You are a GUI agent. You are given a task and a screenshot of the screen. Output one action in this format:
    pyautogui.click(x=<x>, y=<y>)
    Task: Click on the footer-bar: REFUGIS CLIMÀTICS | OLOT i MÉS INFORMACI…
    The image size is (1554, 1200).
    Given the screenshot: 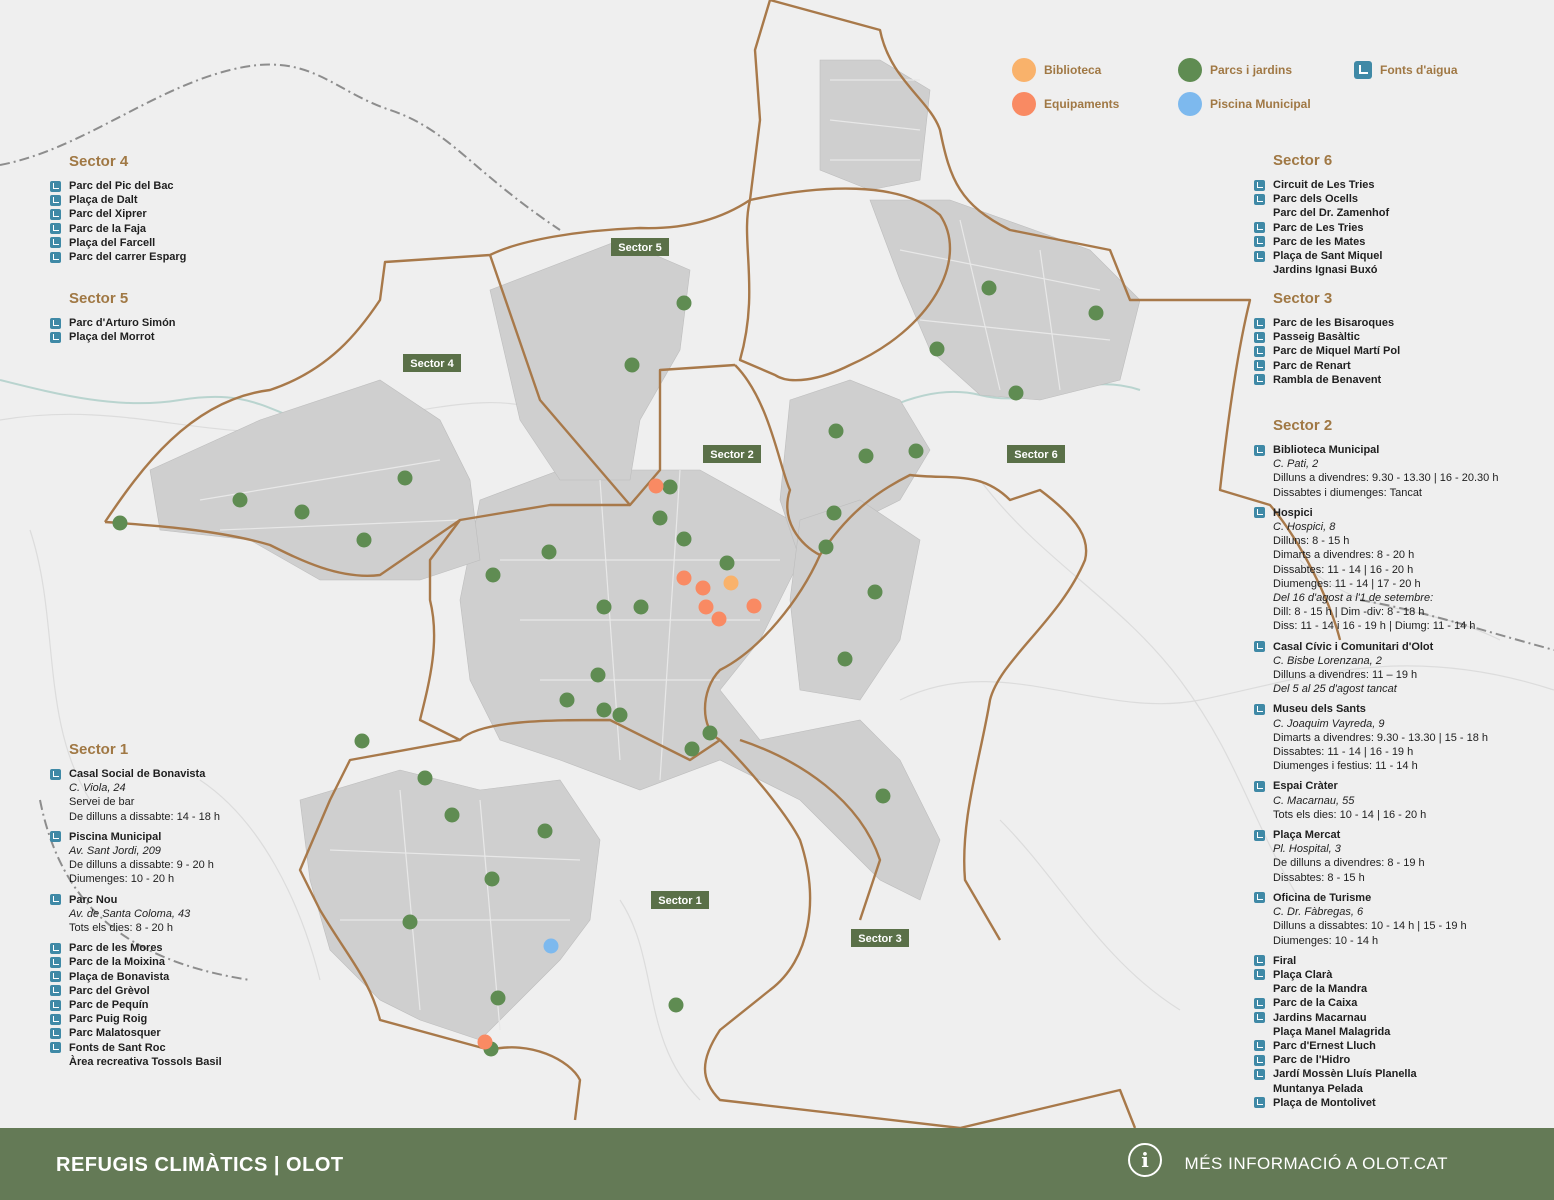 What is the action you would take?
    pyautogui.click(x=777, y=1164)
    